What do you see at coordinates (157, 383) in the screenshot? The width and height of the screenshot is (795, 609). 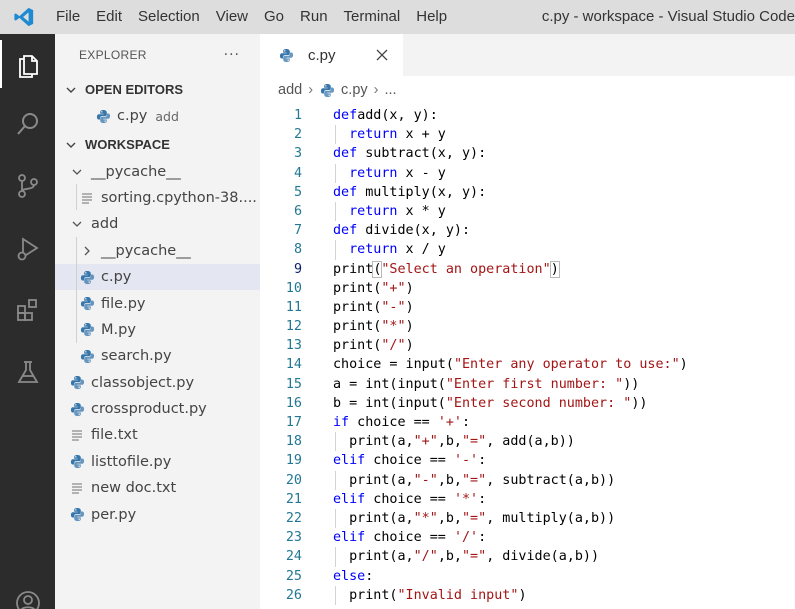 I see `tree-file: classobject.py` at bounding box center [157, 383].